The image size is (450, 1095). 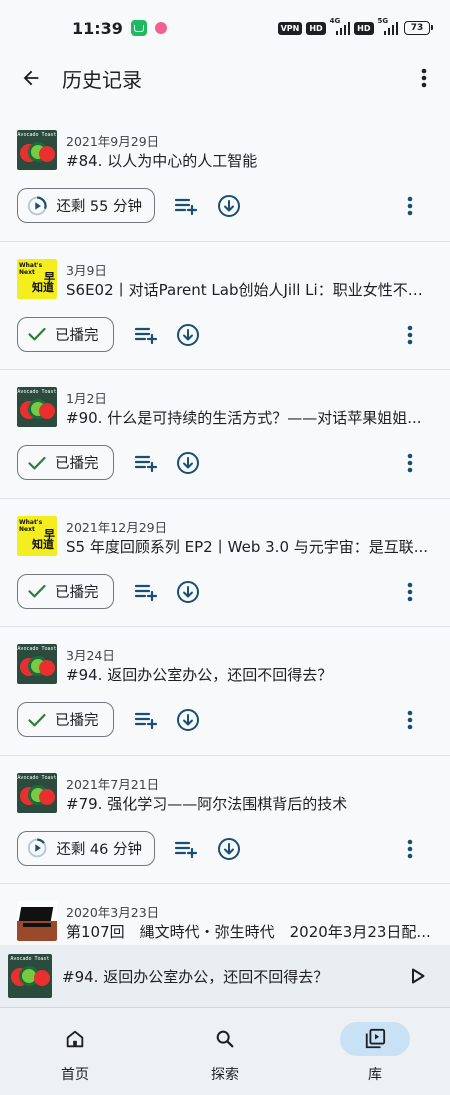 What do you see at coordinates (117, 527) in the screenshot?
I see `episode-date: 2021年12月29日` at bounding box center [117, 527].